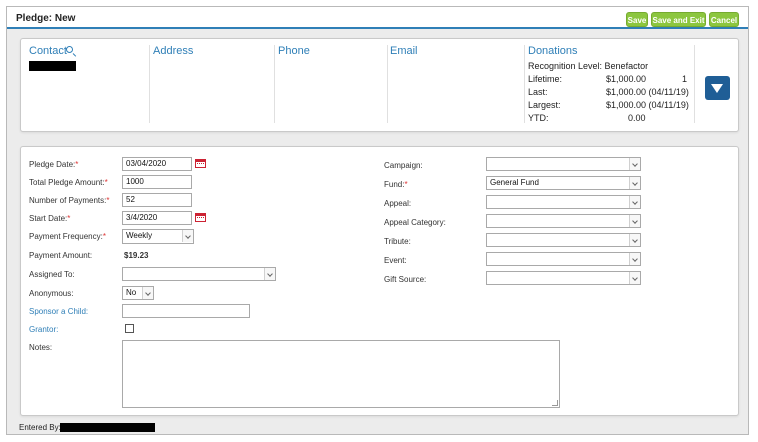  I want to click on entered-by-label: Entered By:, so click(40, 427).